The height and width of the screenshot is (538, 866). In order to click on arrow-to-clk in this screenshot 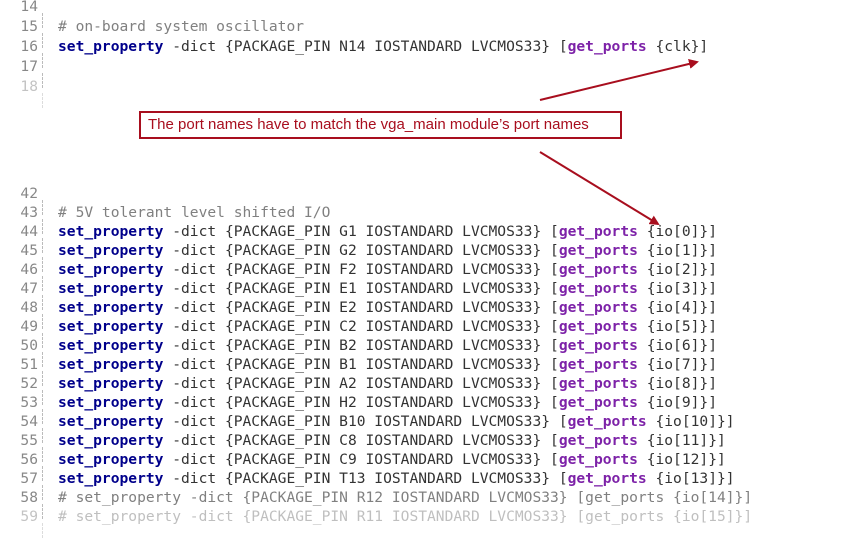, I will do `click(619, 80)`.